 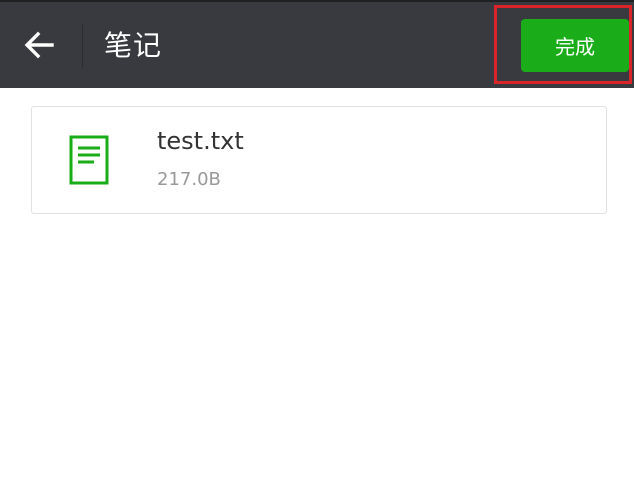 I want to click on arrow-left-icon, so click(x=39, y=45).